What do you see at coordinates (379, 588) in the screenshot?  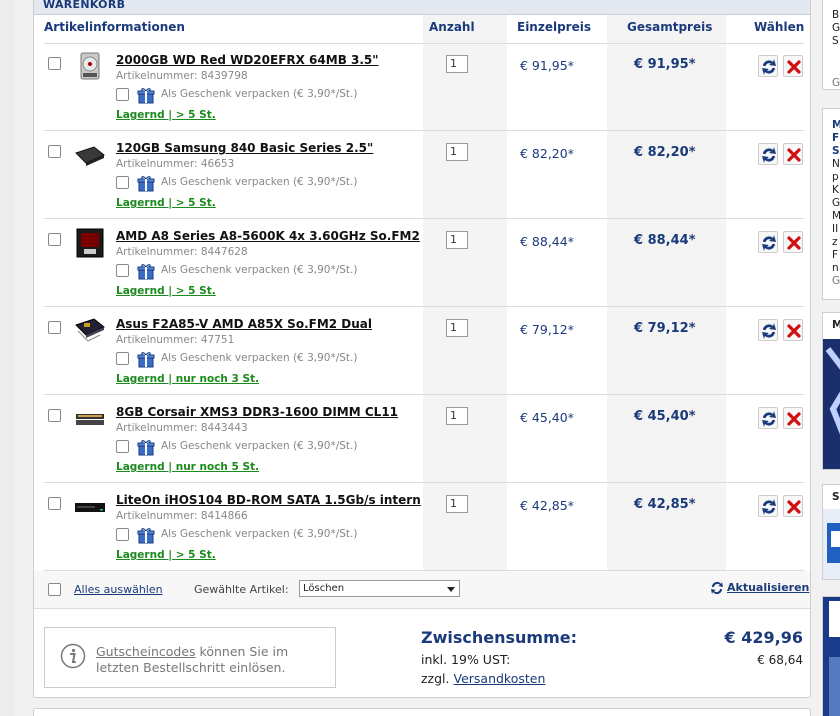 I see `bulk-action-select: Löschen` at bounding box center [379, 588].